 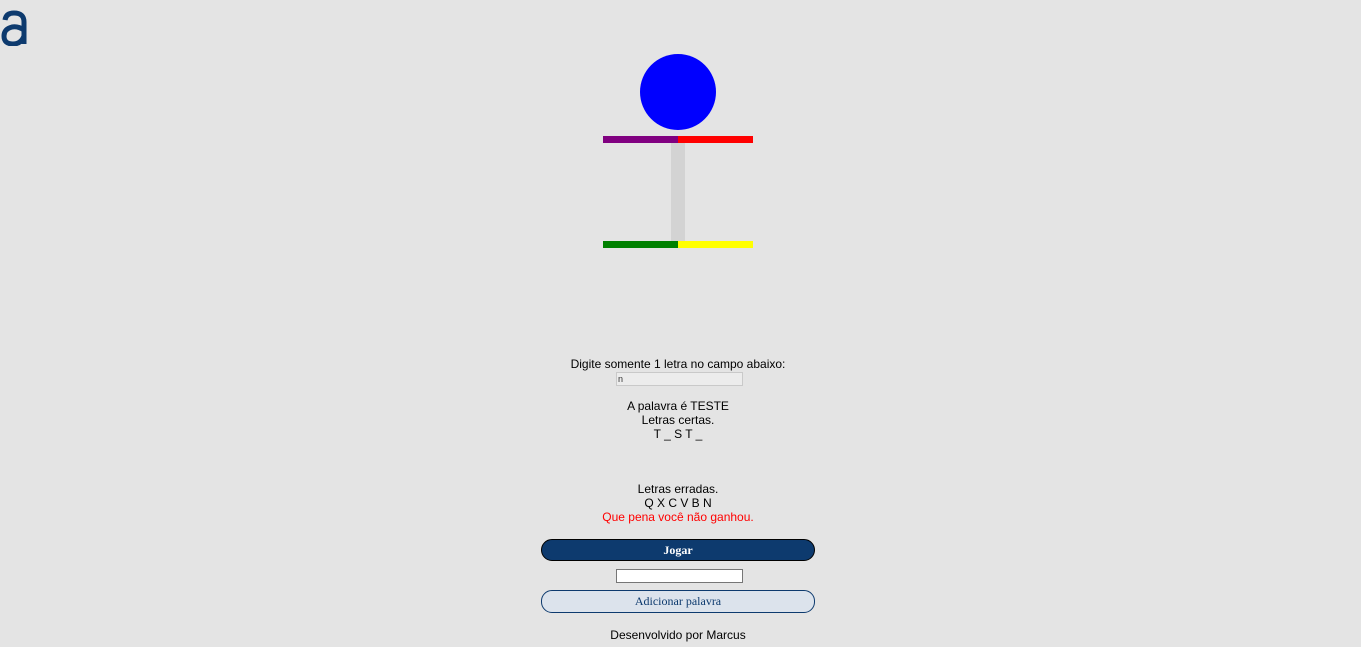 I want to click on new-word-input, so click(x=679, y=576).